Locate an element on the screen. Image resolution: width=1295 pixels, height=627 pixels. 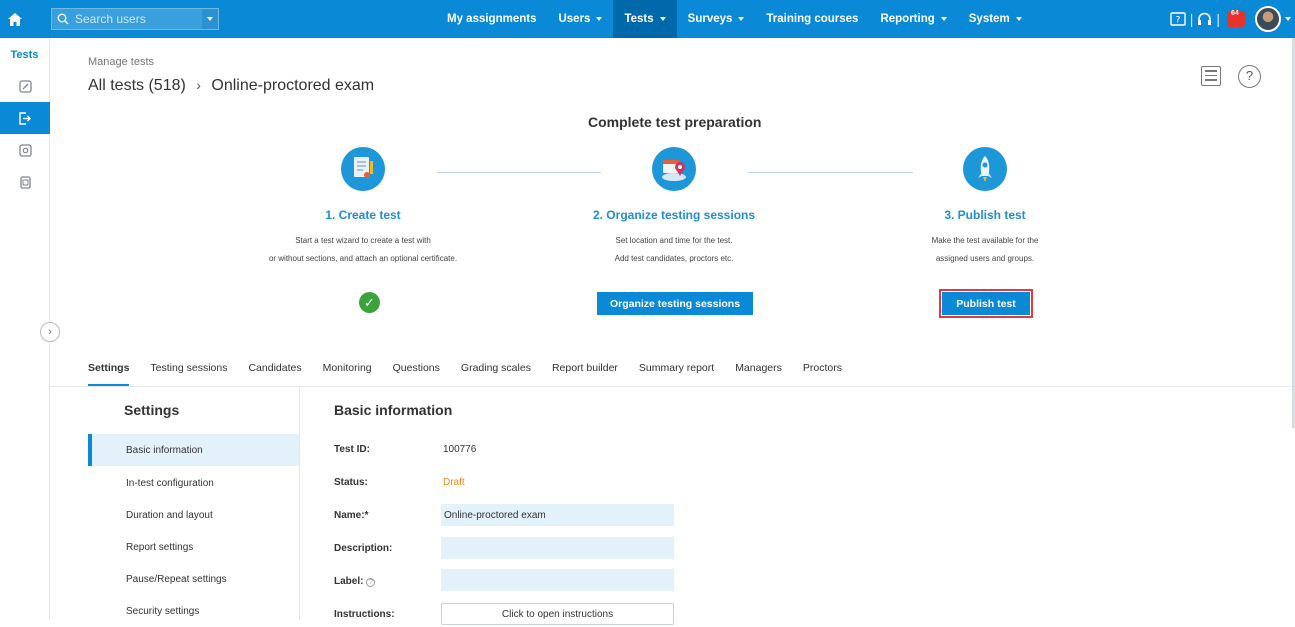
nav-reporting: Reporting is located at coordinates (913, 19).